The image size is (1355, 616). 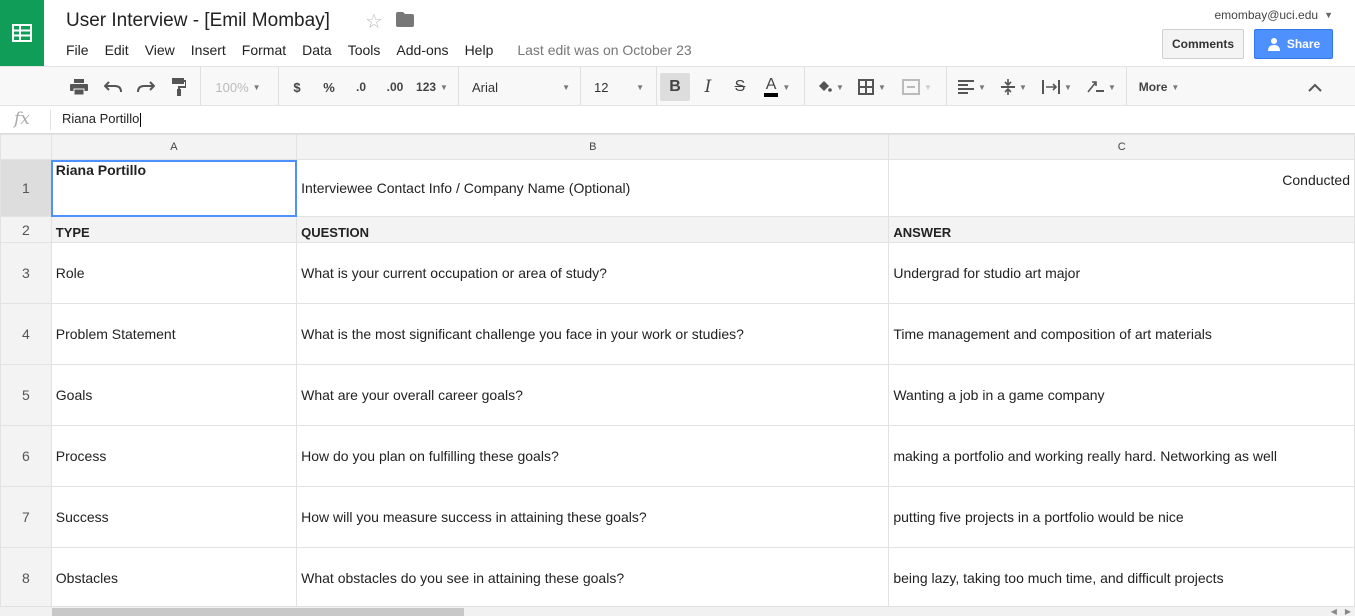 I want to click on toolbar-divider, so click(x=804, y=86).